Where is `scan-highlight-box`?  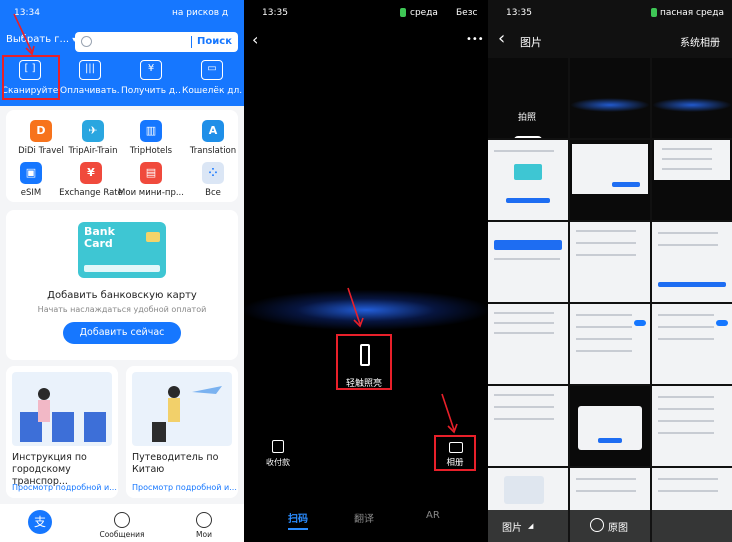
scan-highlight-box is located at coordinates (31, 77).